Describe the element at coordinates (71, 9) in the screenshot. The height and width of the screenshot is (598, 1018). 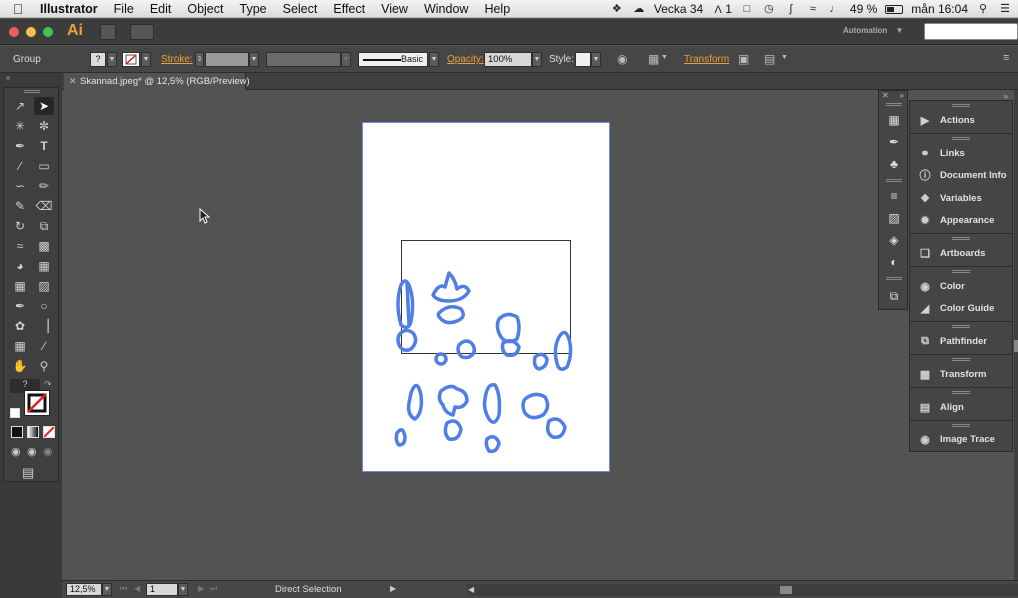
I see `menu-app-name: Illustrator` at that location.